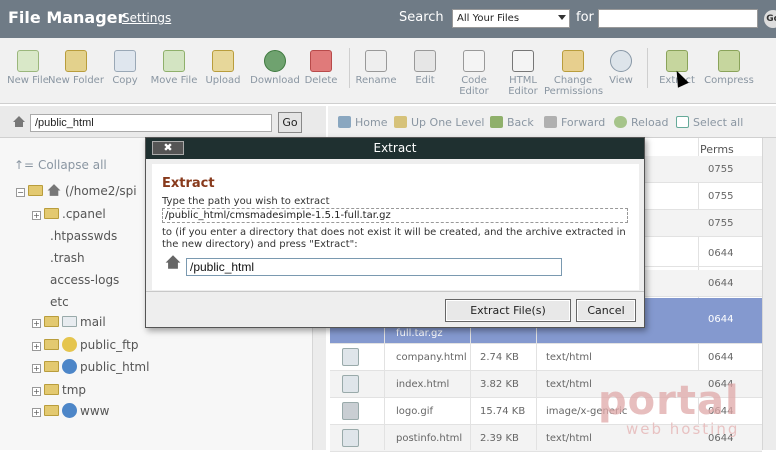 This screenshot has height=452, width=776. I want to click on html-editor-button: HTML Editor, so click(523, 72).